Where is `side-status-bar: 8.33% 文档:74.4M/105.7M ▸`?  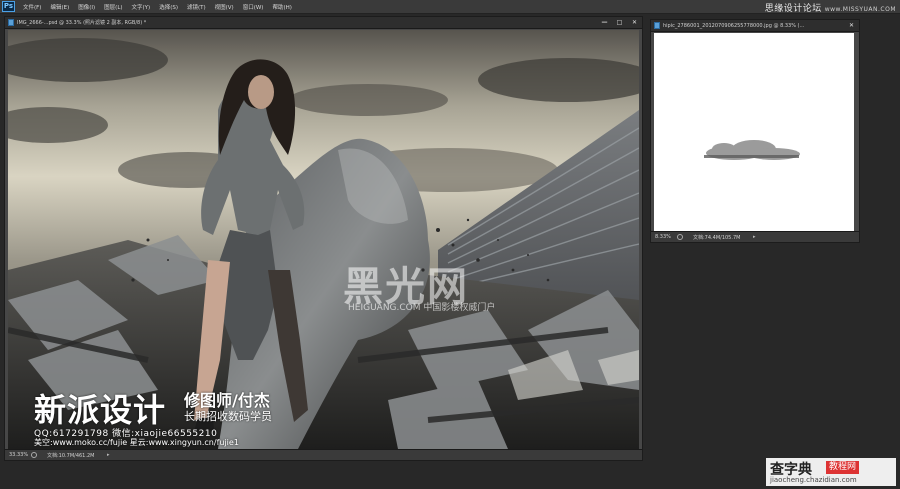 side-status-bar: 8.33% 文档:74.4M/105.7M ▸ is located at coordinates (755, 236).